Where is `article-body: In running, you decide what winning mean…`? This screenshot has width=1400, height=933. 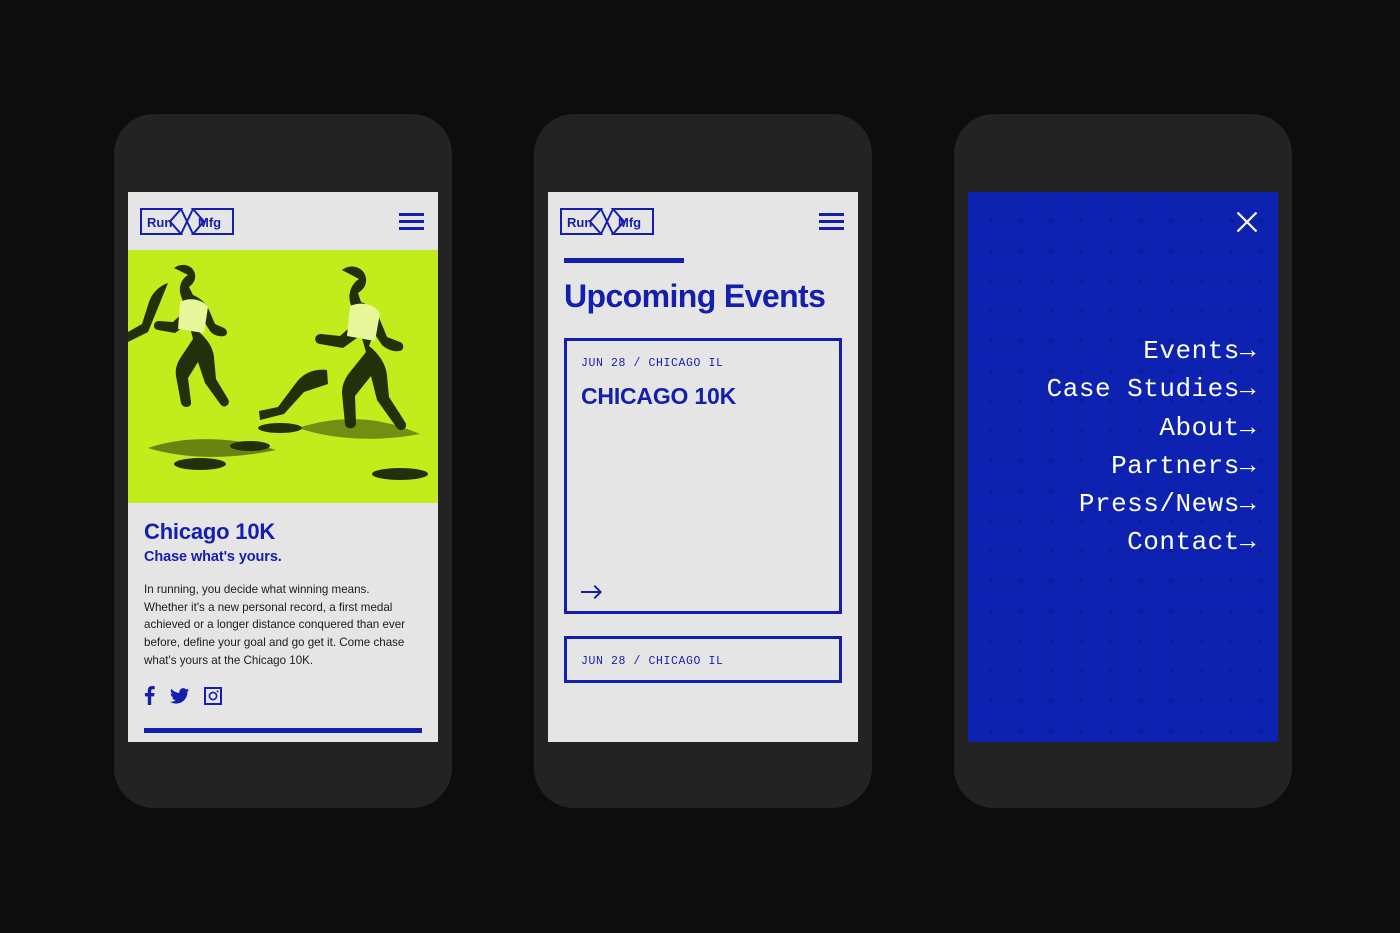
article-body: In running, you decide what winning mean… is located at coordinates (275, 625).